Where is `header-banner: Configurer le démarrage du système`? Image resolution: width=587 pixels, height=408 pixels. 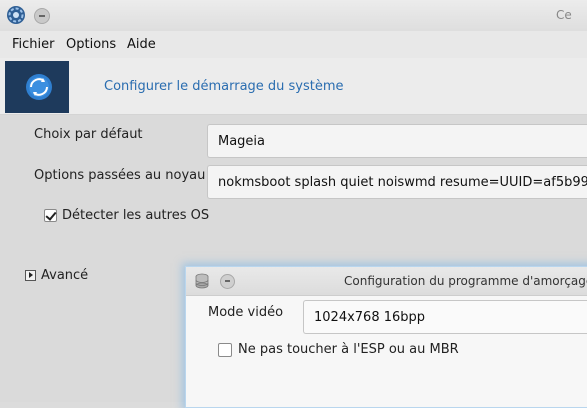
header-banner: Configurer le démarrage du système is located at coordinates (293, 86).